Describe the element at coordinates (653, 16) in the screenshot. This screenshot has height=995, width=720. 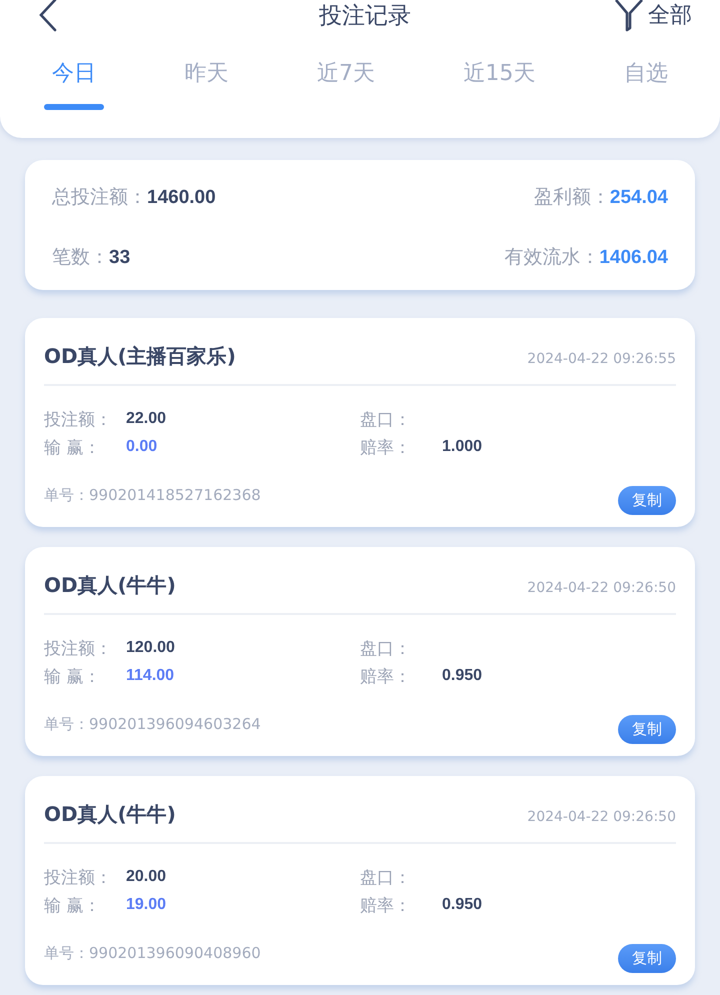
I see `filter-button: 全部` at that location.